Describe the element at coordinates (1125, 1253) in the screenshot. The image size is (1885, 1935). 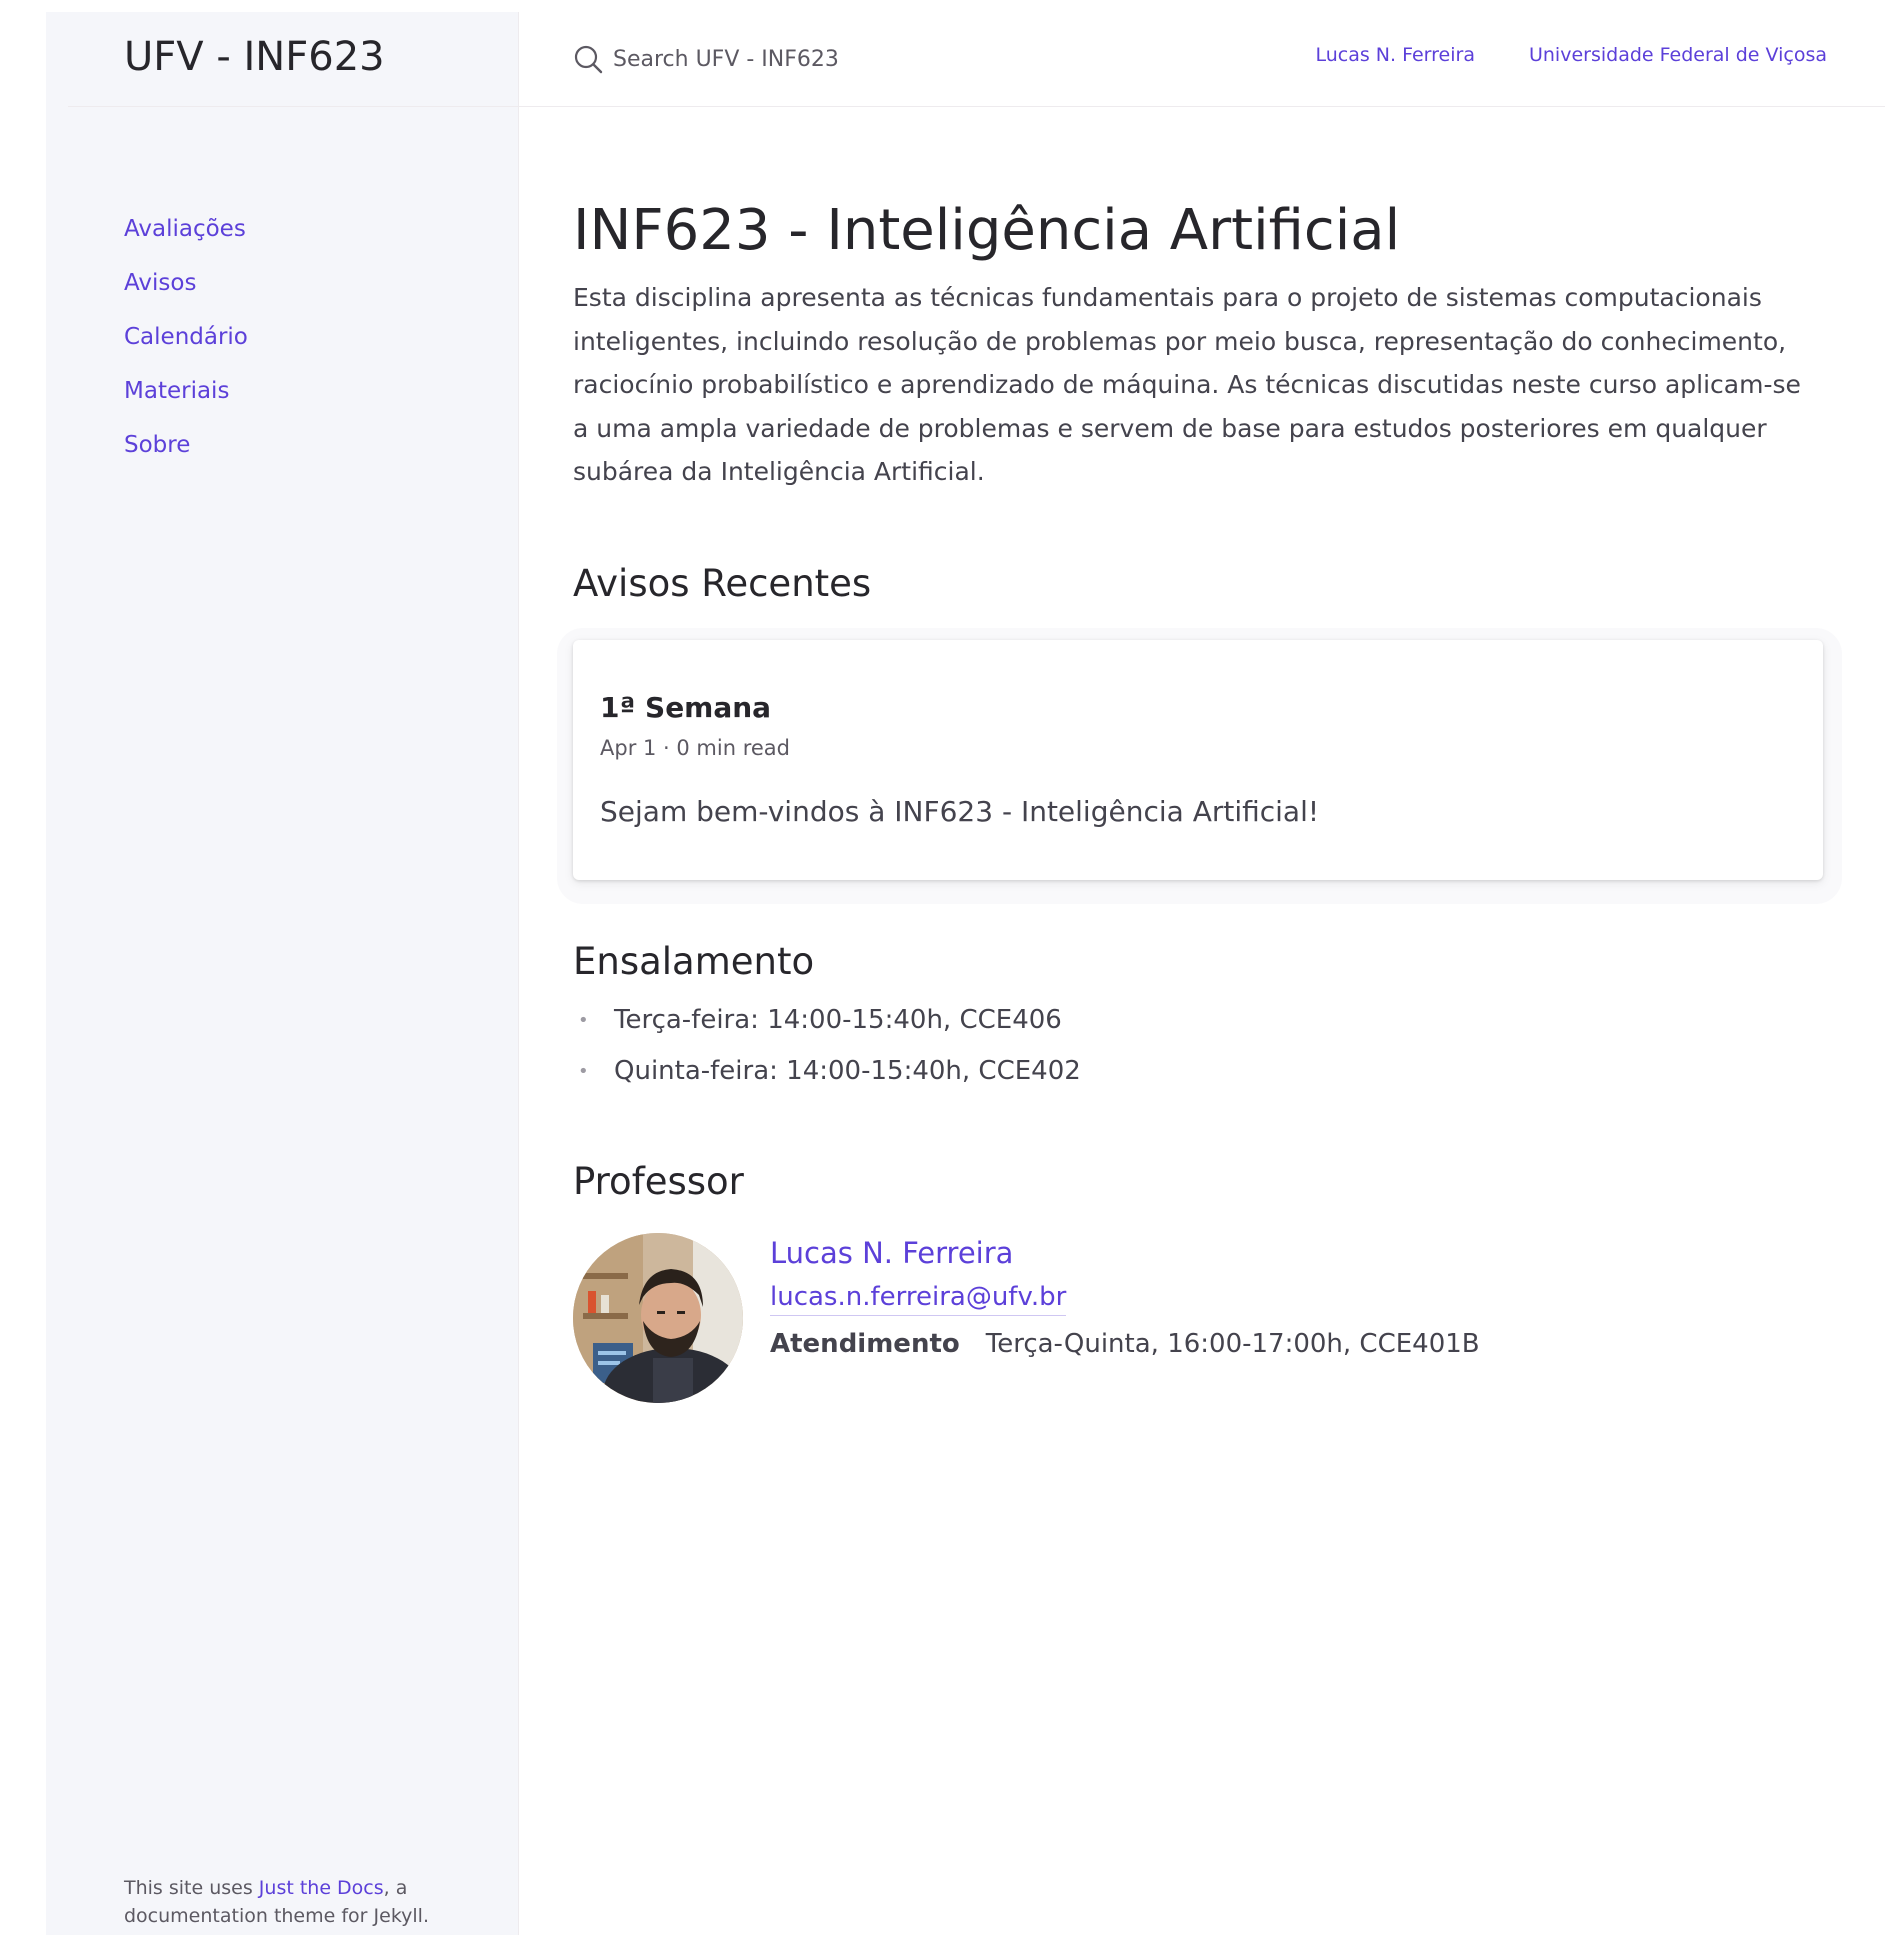
I see `professor-name-link: Lucas N. Ferreira` at that location.